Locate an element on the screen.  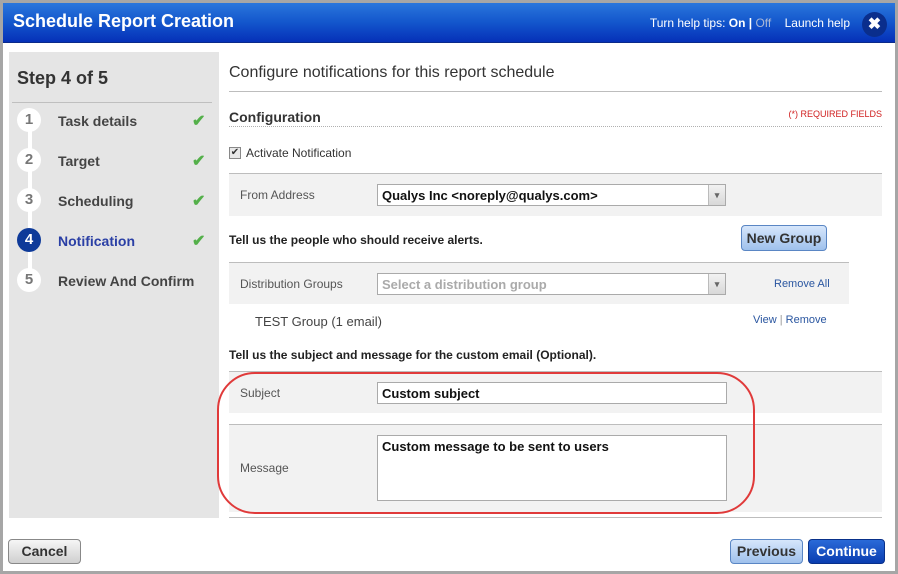
wizard-step-task-details: 1 Task details ✔ is located at coordinates (117, 121).